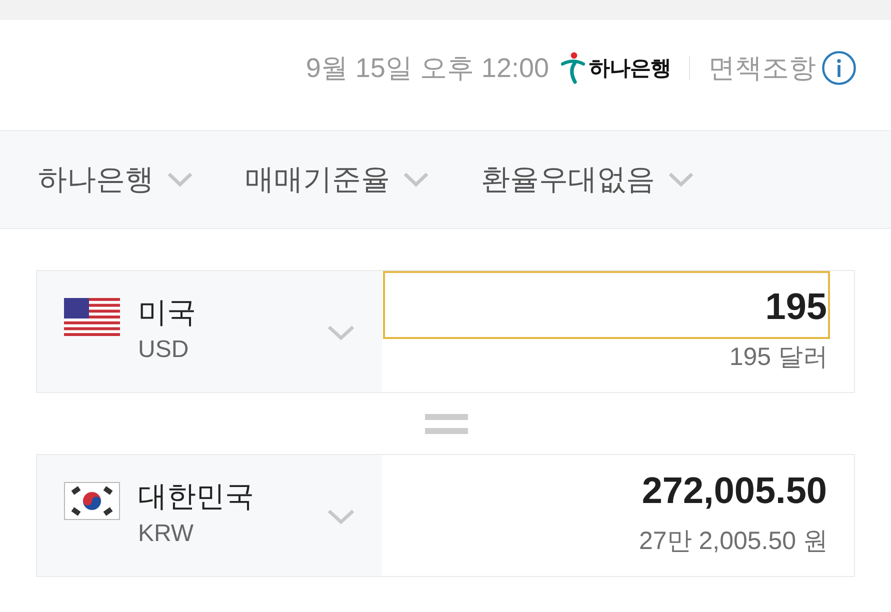 Image resolution: width=891 pixels, height=612 pixels. What do you see at coordinates (606, 305) in the screenshot?
I see `amount-input: 195` at bounding box center [606, 305].